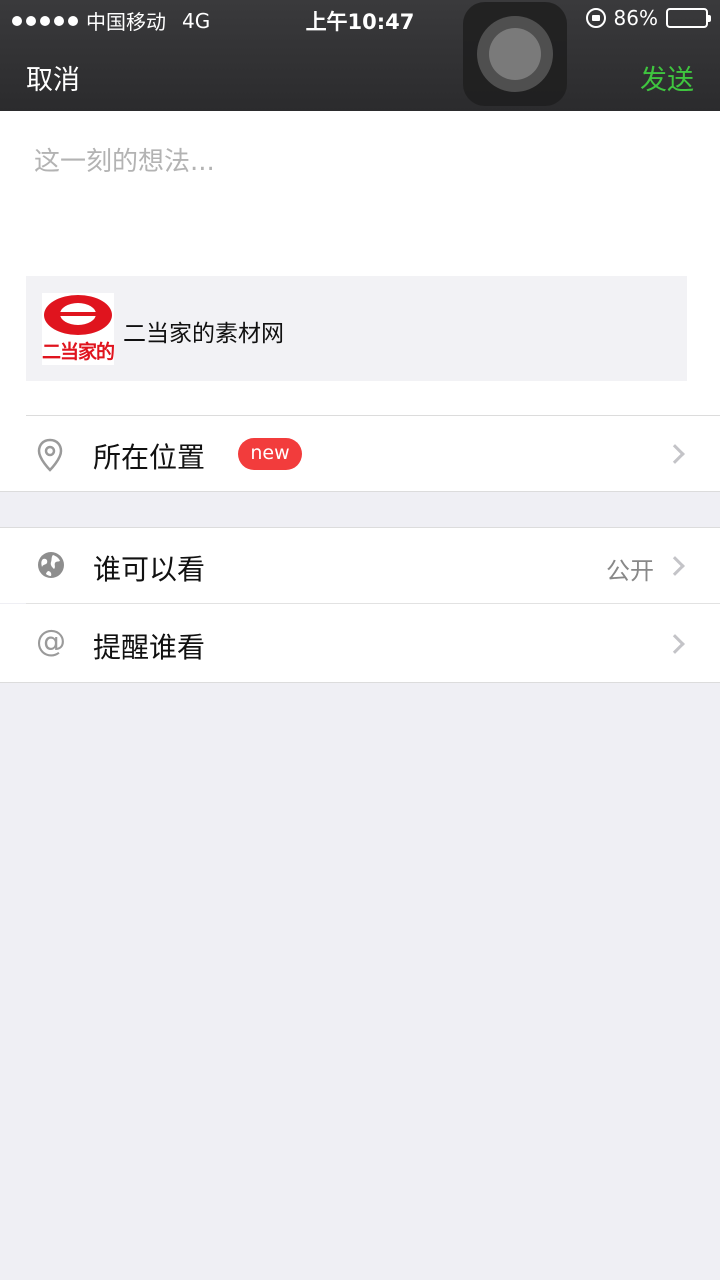 The height and width of the screenshot is (1280, 720). What do you see at coordinates (360, 453) in the screenshot?
I see `location-row: 所在位置 new` at bounding box center [360, 453].